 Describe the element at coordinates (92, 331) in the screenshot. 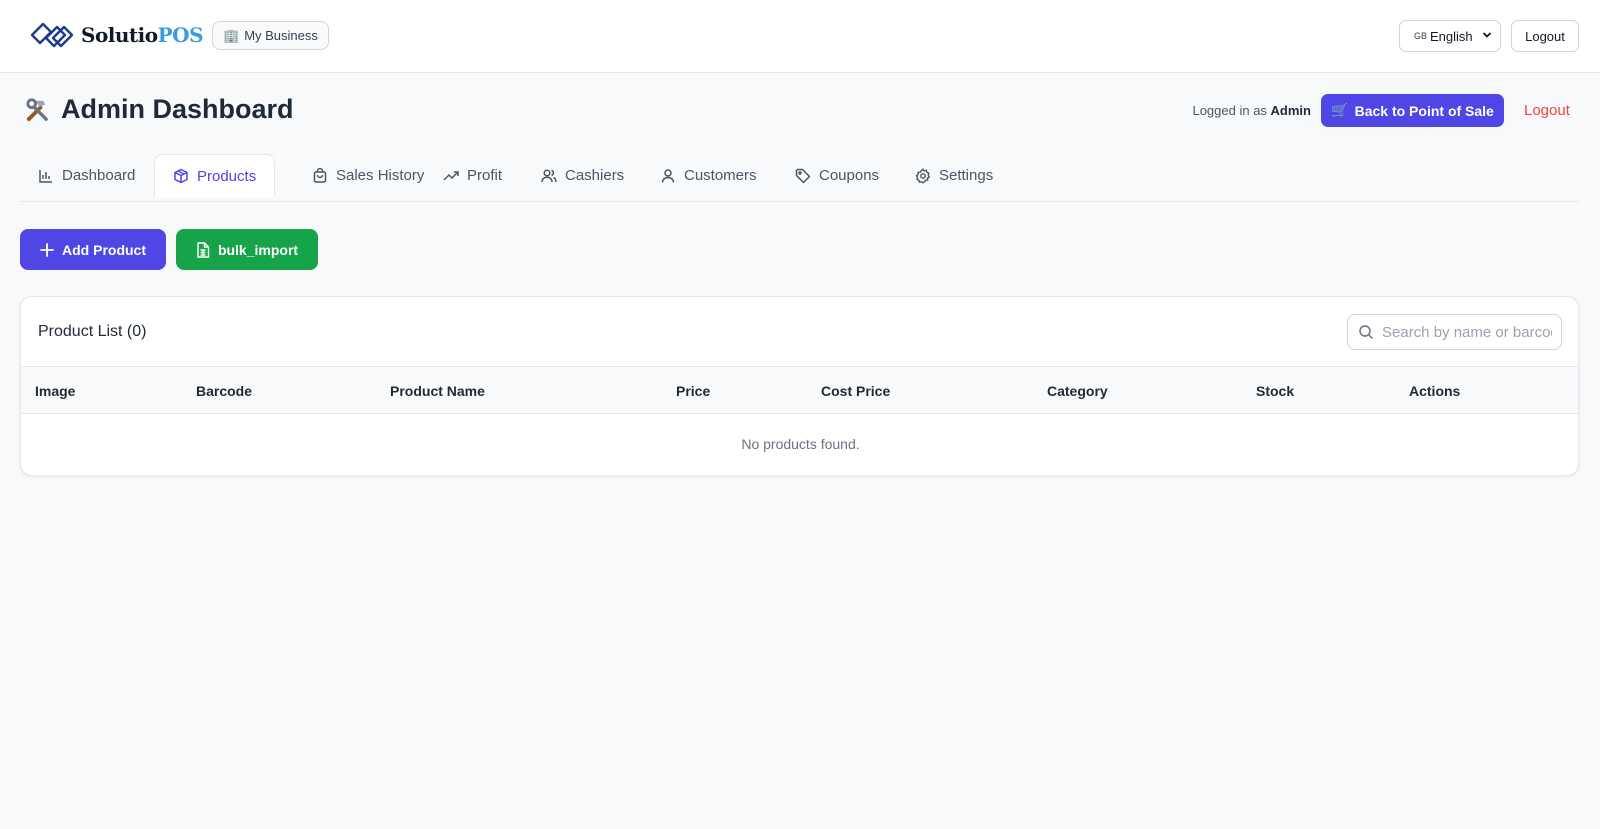

I see `product-list-title: Product List (0)` at that location.